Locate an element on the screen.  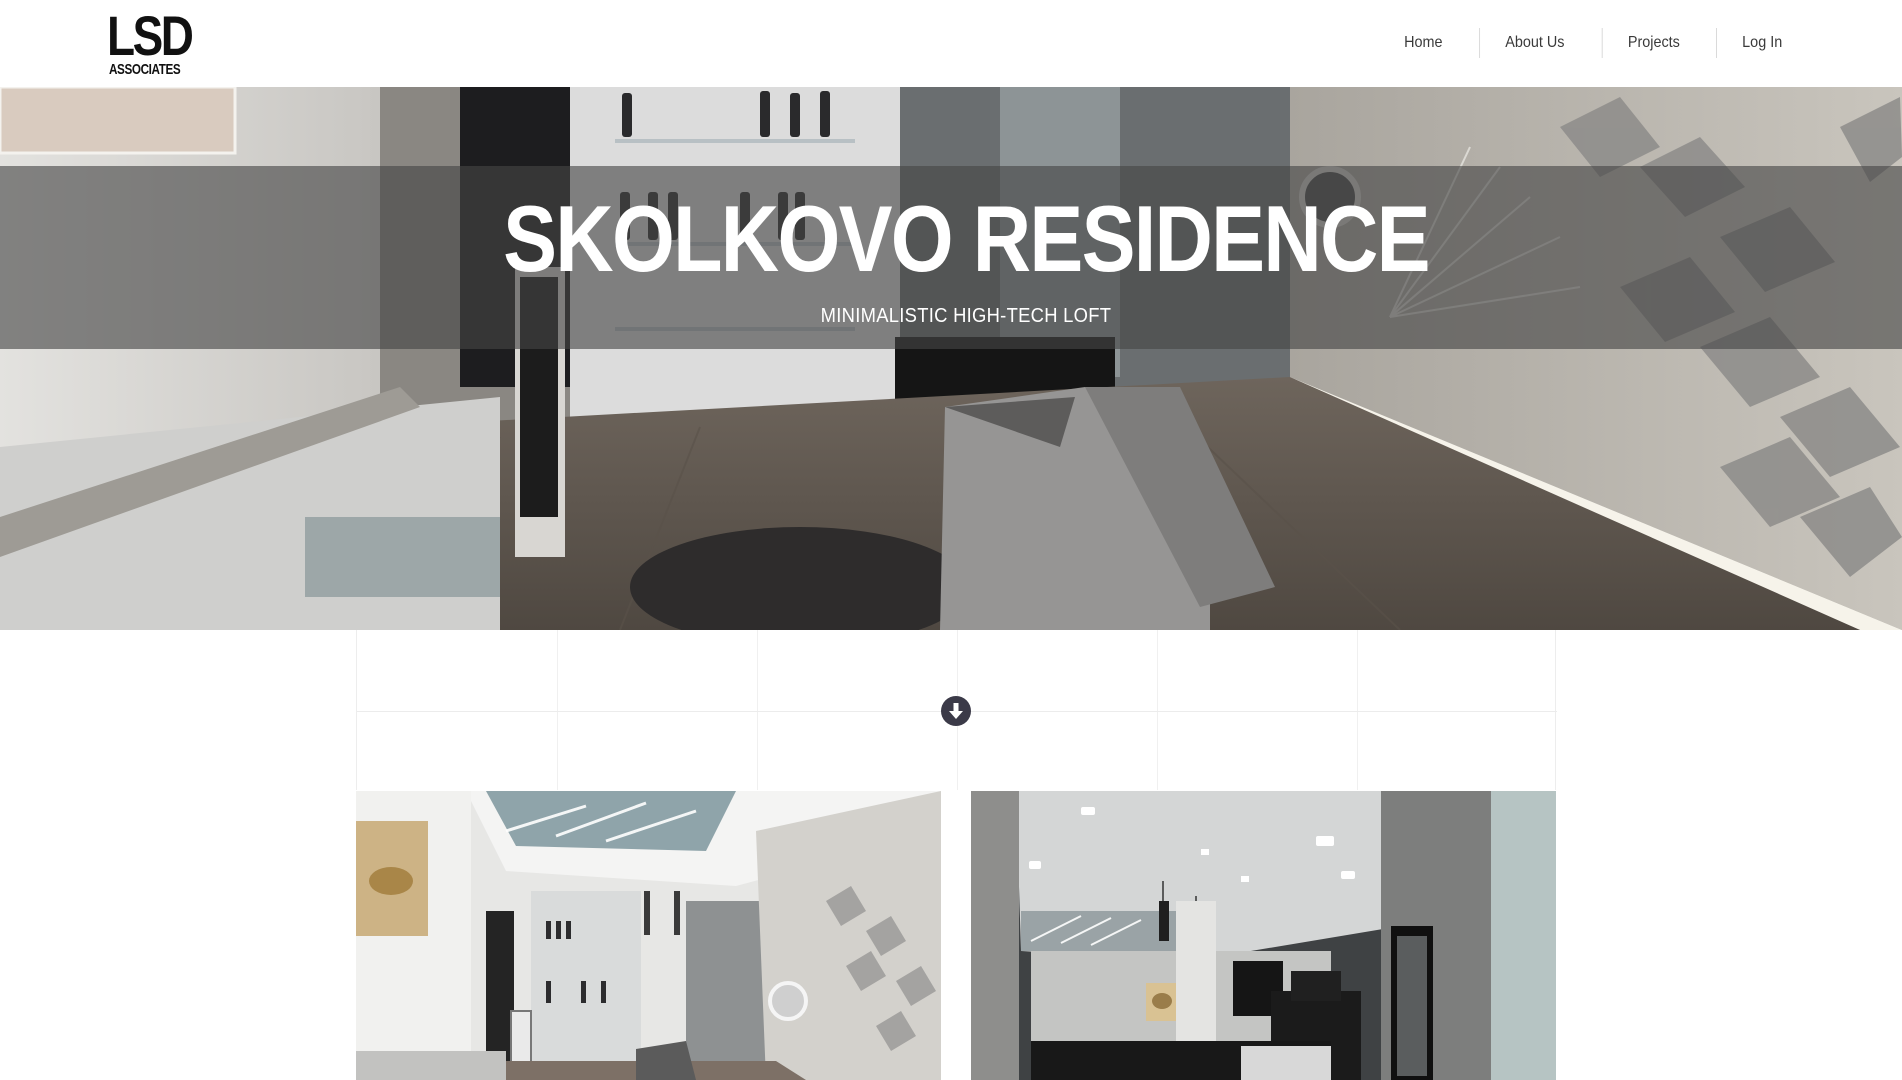
gallery-image-kitchen is located at coordinates (1263, 935).